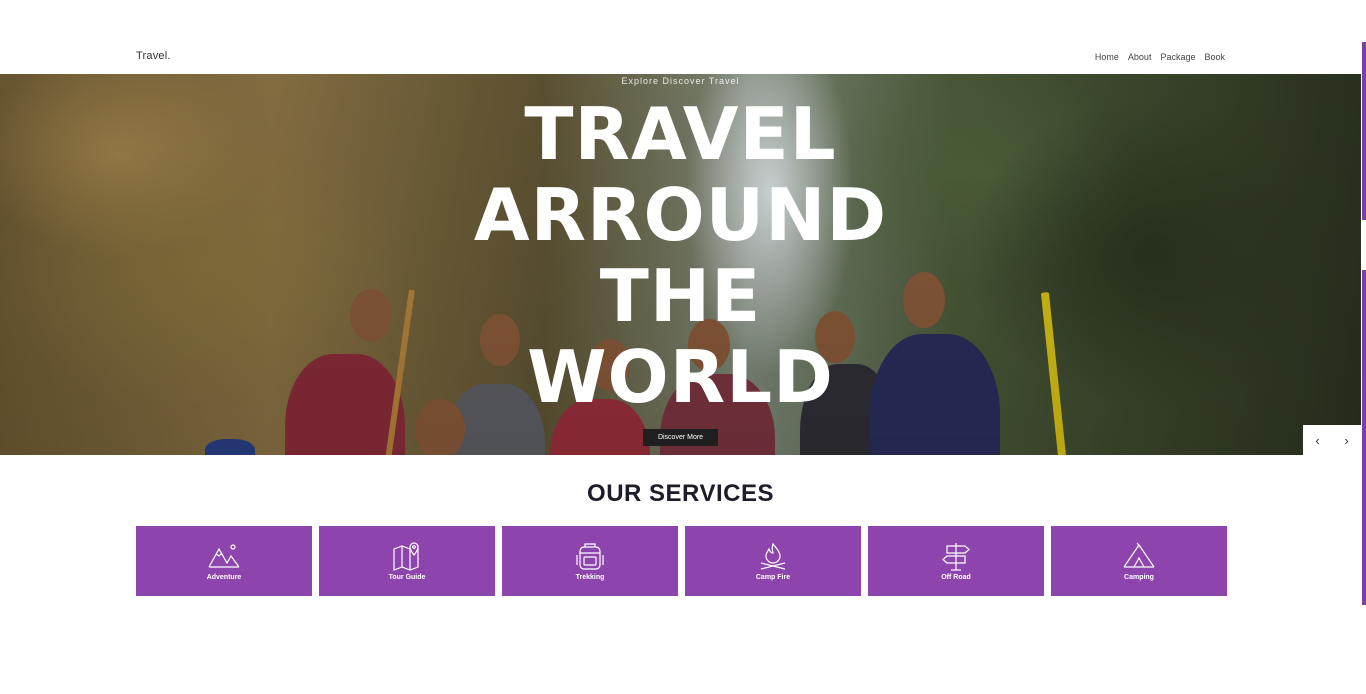 The image size is (1366, 694). I want to click on scrollbar-gap, so click(1364, 245).